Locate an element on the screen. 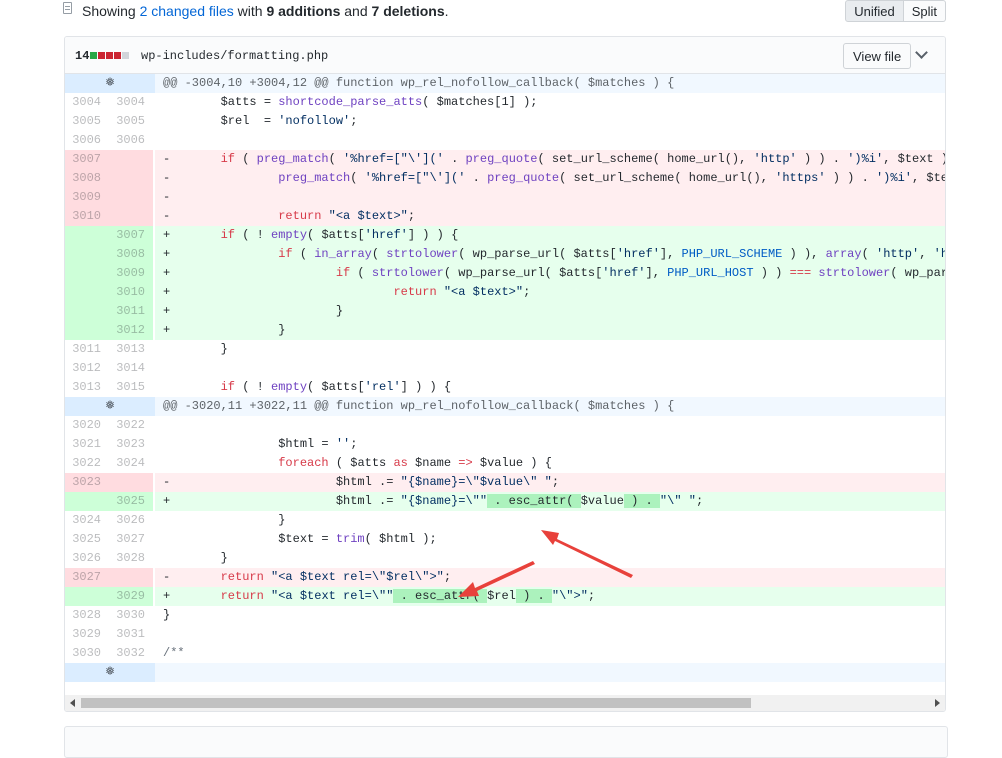  old-line-number: 3020 is located at coordinates (87, 425).